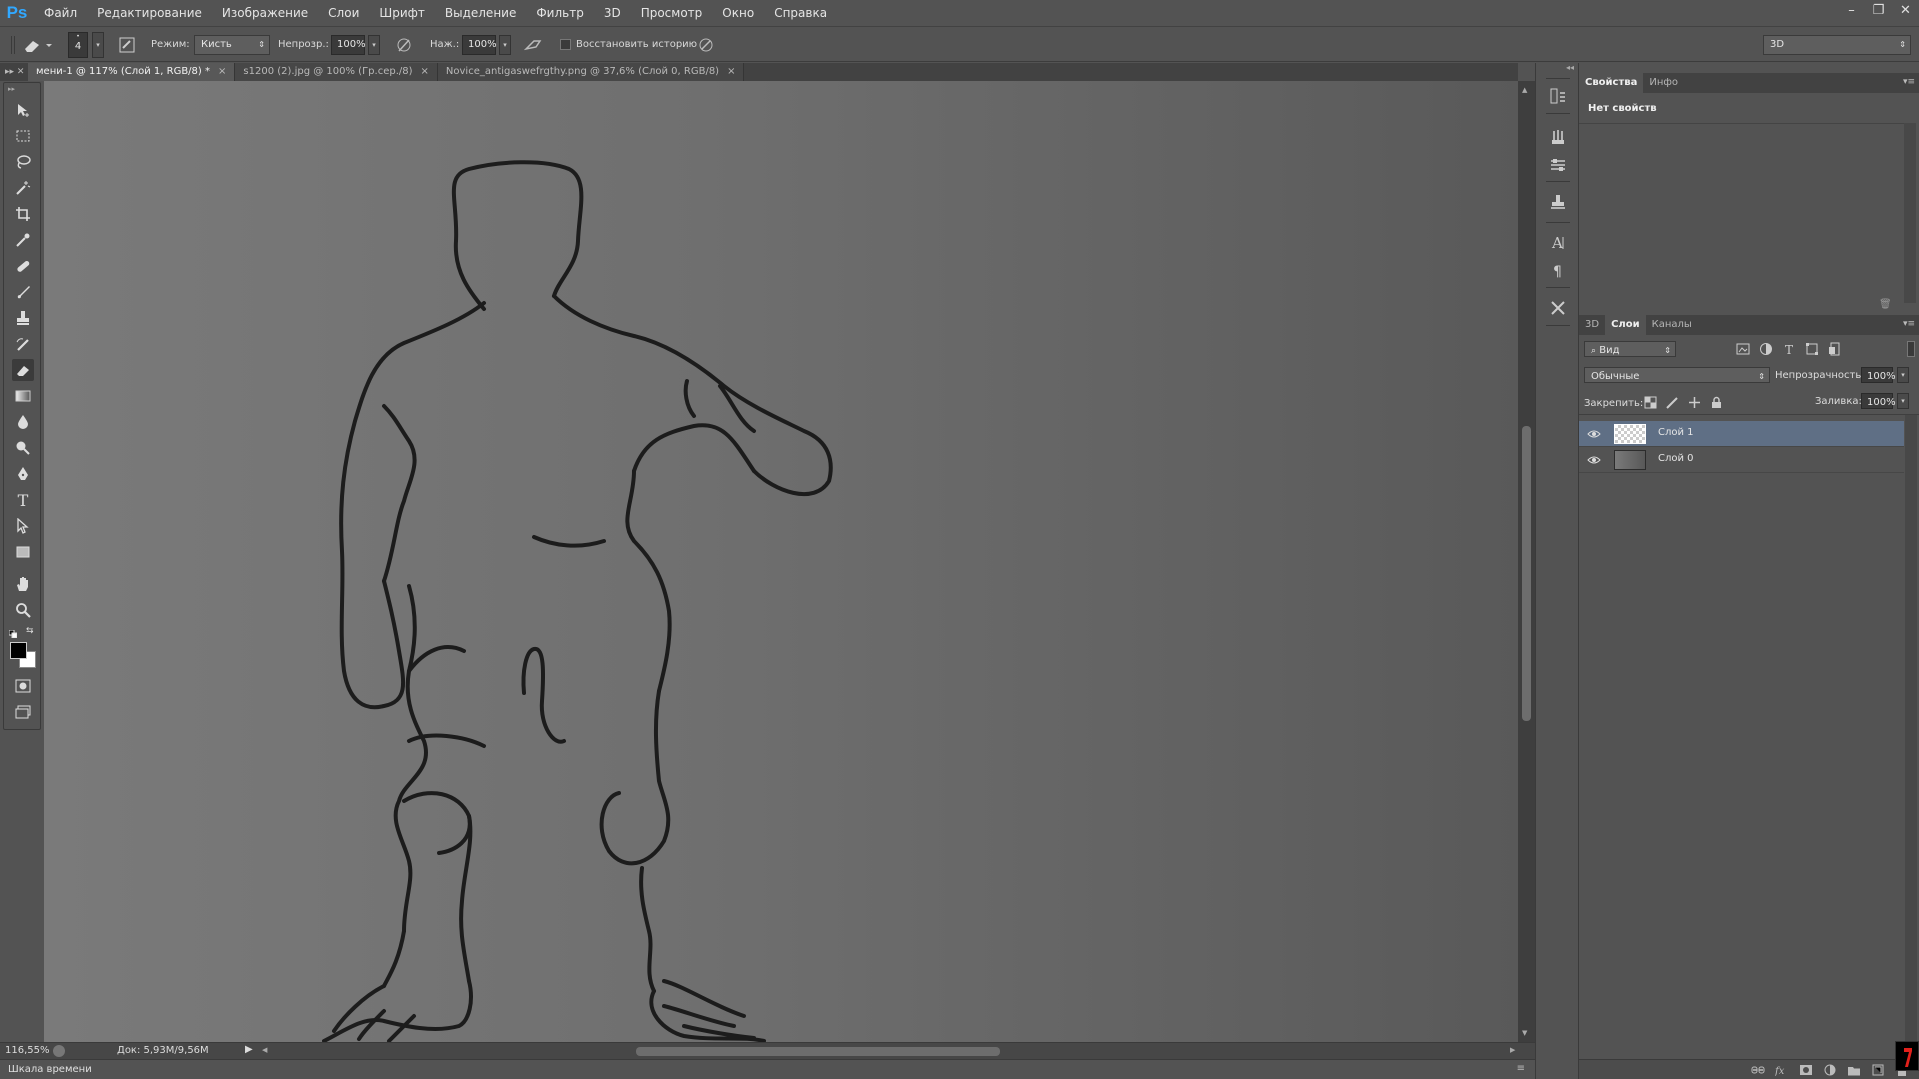 The width and height of the screenshot is (1919, 1079). What do you see at coordinates (127, 45) in the screenshot?
I see `brush-panel-icon` at bounding box center [127, 45].